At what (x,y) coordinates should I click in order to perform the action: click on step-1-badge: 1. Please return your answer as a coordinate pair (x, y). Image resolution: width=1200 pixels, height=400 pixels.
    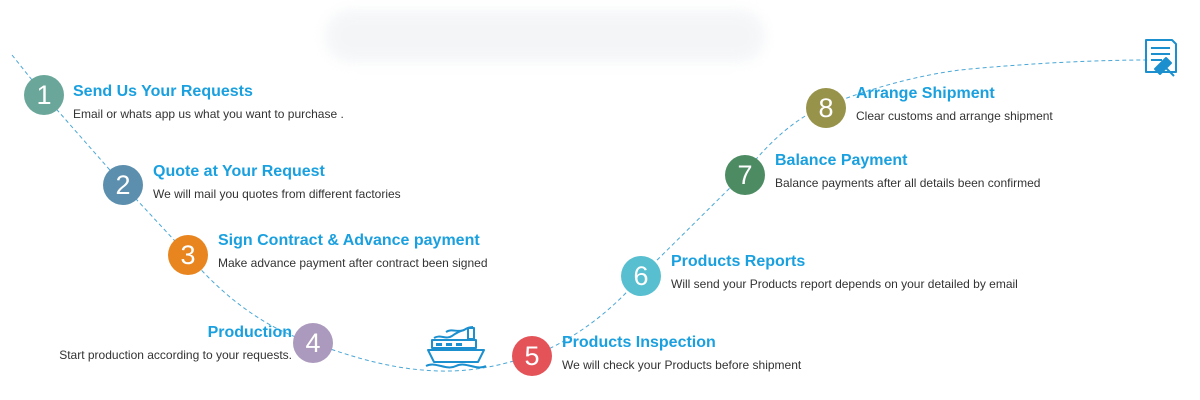
    Looking at the image, I should click on (44, 95).